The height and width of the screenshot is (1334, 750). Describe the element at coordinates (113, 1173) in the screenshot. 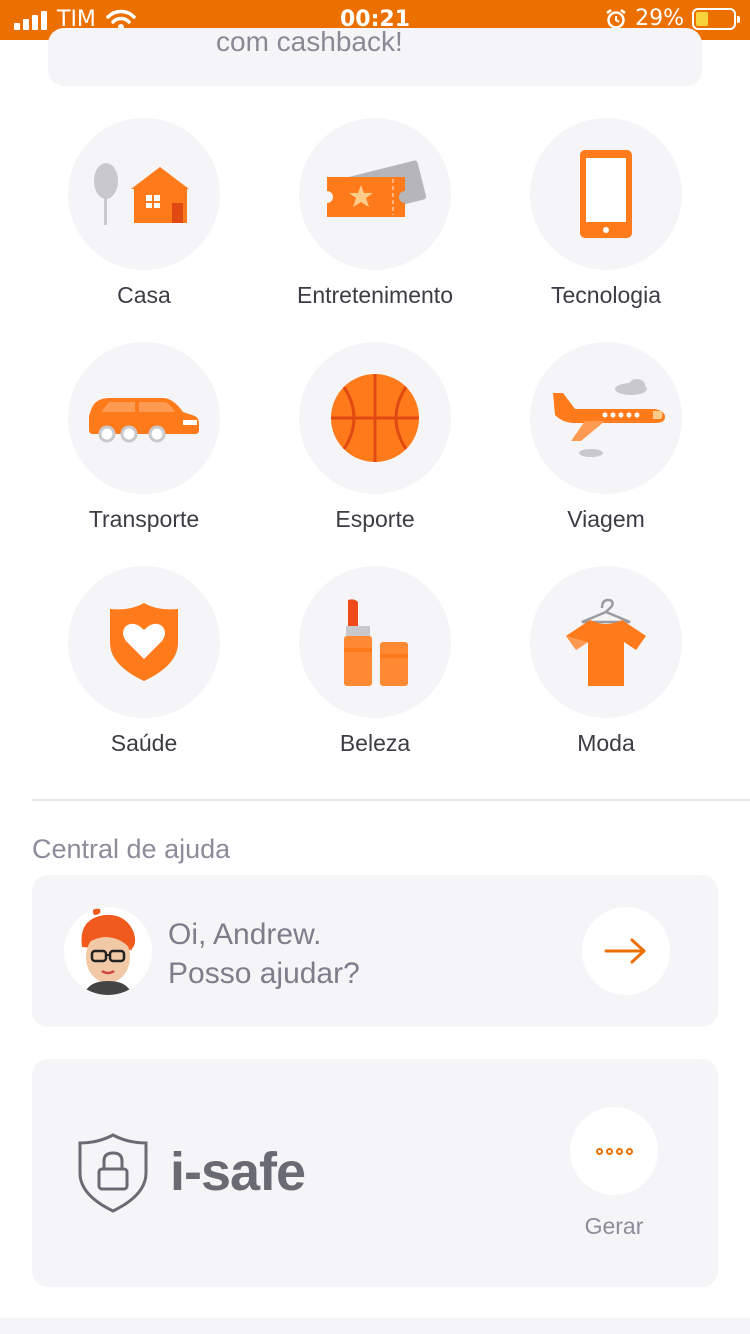

I see `lock-shield-icon` at that location.